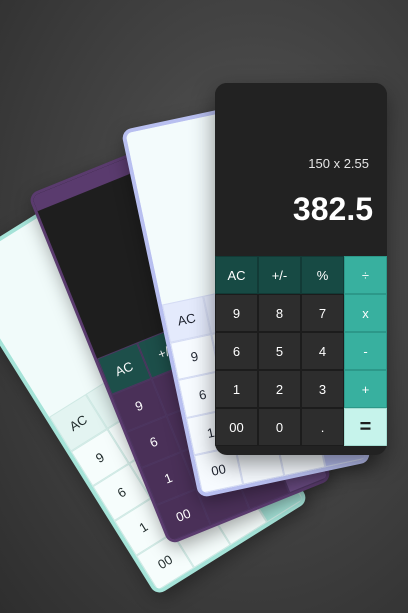 This screenshot has height=613, width=408. I want to click on digit-0-button: 0, so click(279, 427).